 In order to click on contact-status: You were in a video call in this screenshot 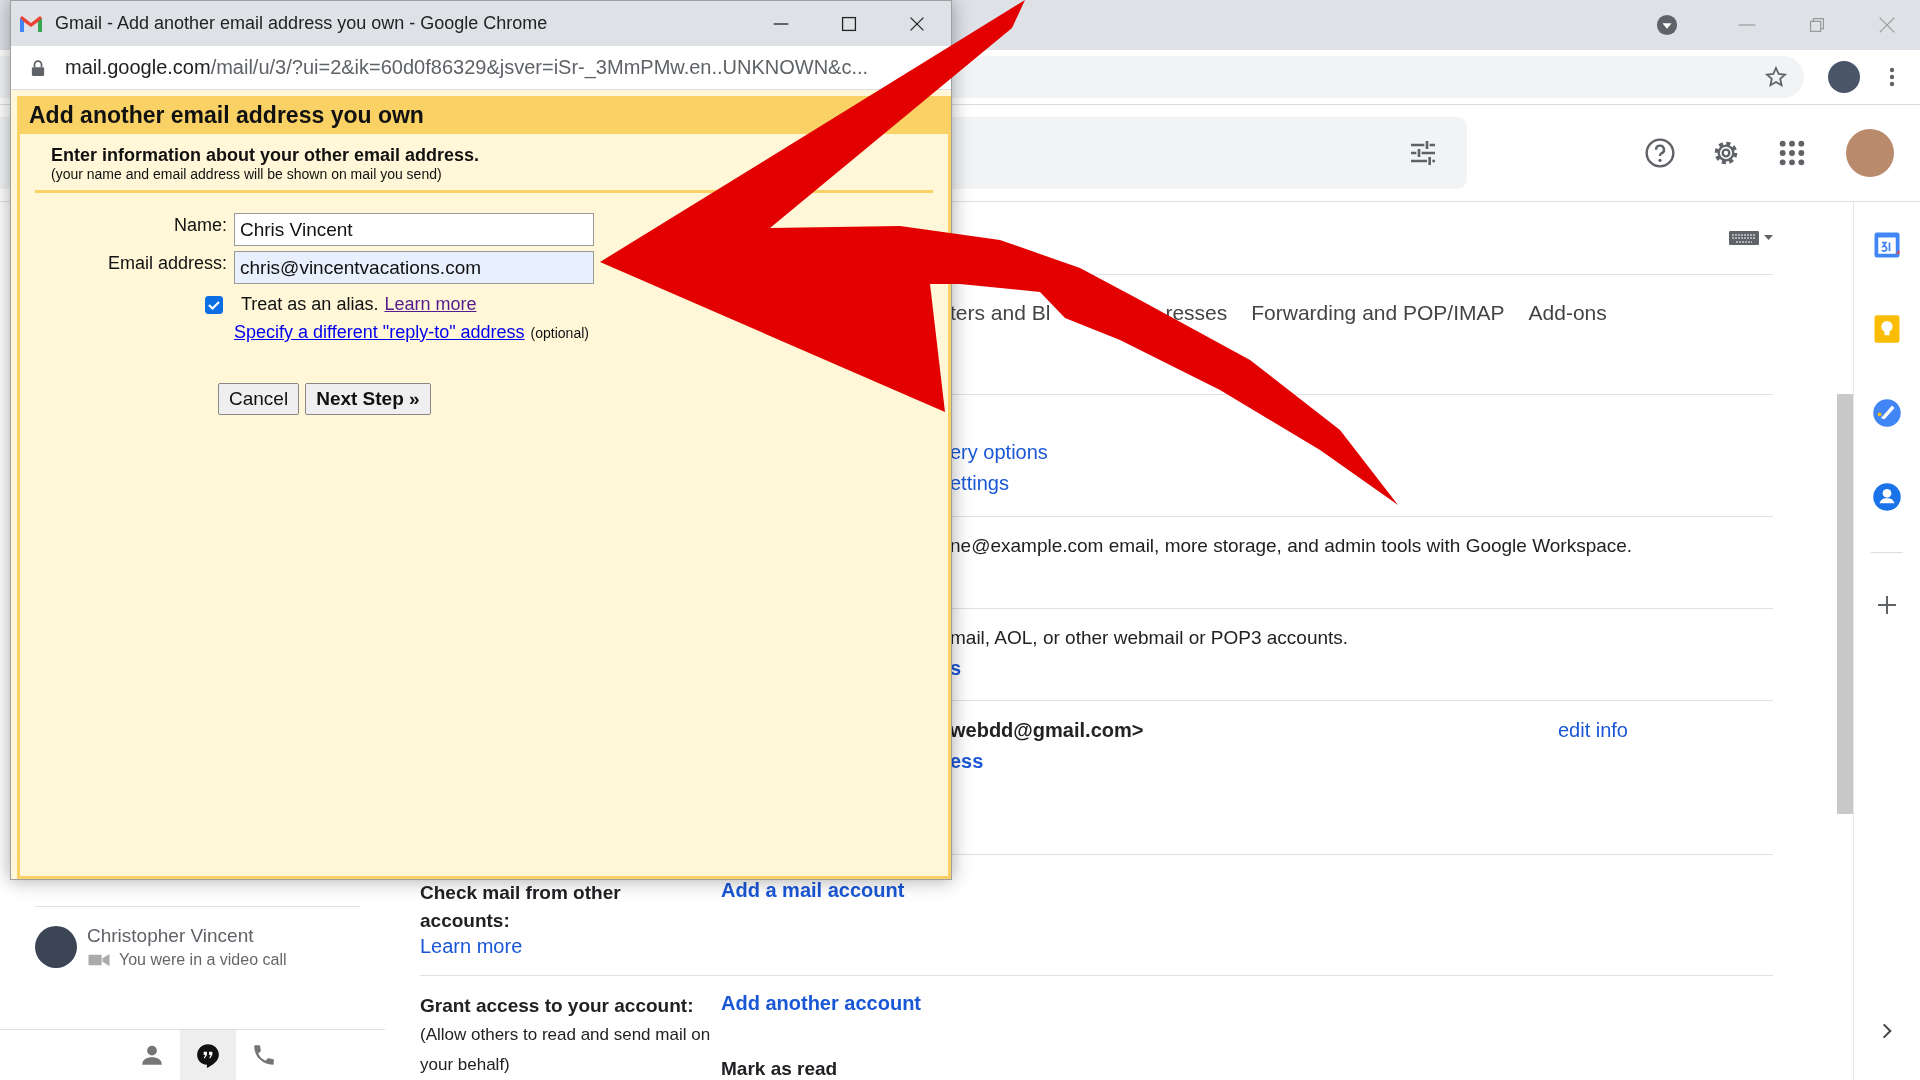, I will do `click(203, 960)`.